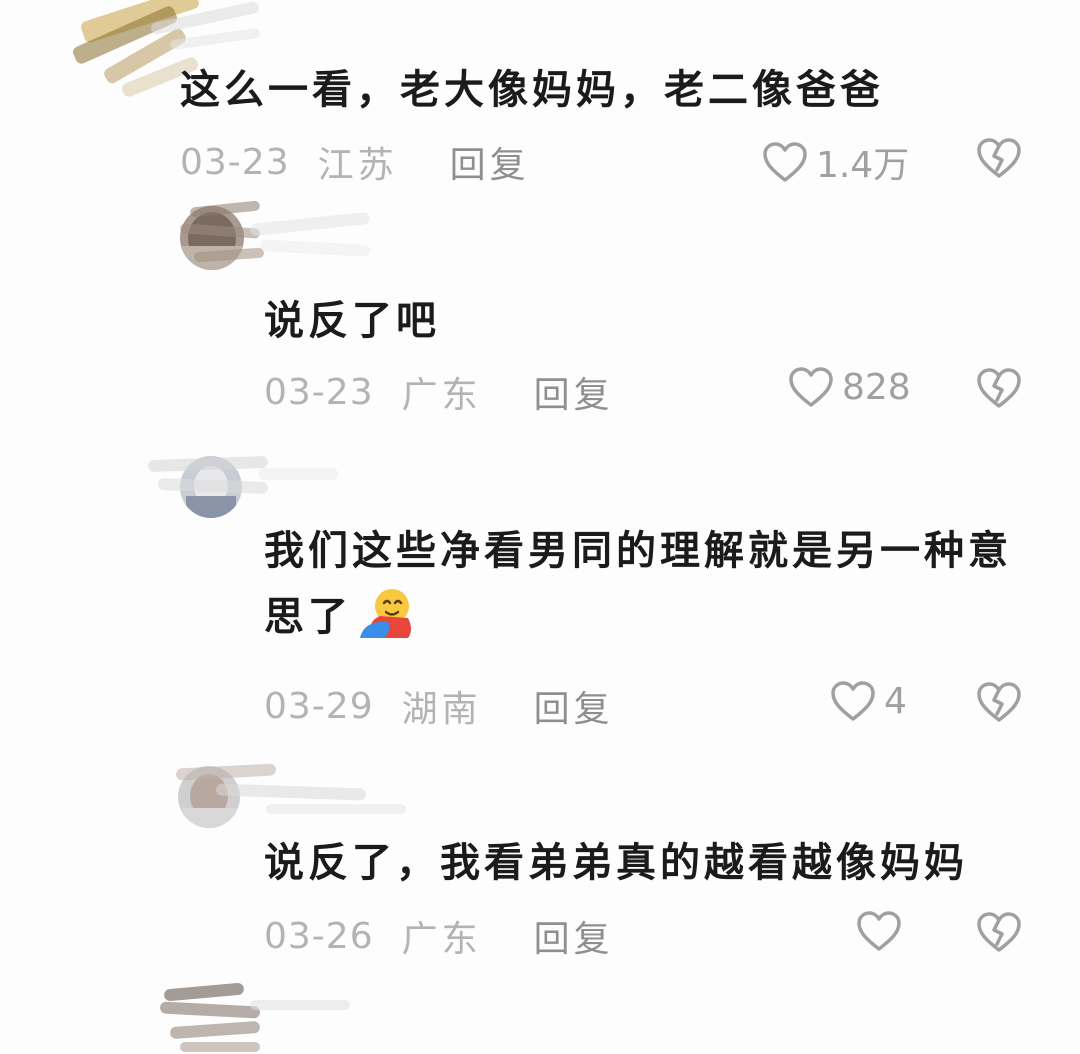 The width and height of the screenshot is (1080, 1054). What do you see at coordinates (319, 936) in the screenshot?
I see `comment-date: 03-26` at bounding box center [319, 936].